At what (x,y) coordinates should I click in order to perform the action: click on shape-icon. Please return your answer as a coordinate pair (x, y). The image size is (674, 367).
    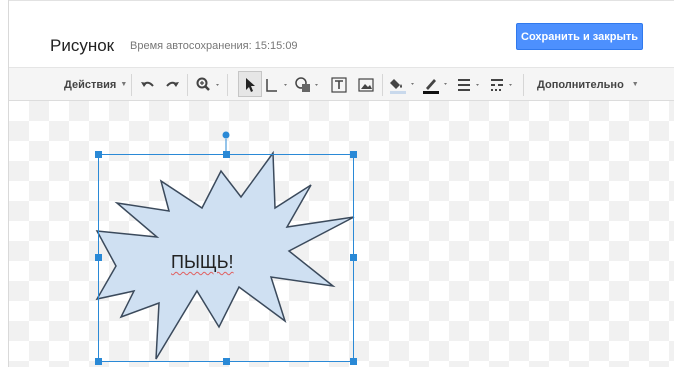
    Looking at the image, I should click on (308, 85).